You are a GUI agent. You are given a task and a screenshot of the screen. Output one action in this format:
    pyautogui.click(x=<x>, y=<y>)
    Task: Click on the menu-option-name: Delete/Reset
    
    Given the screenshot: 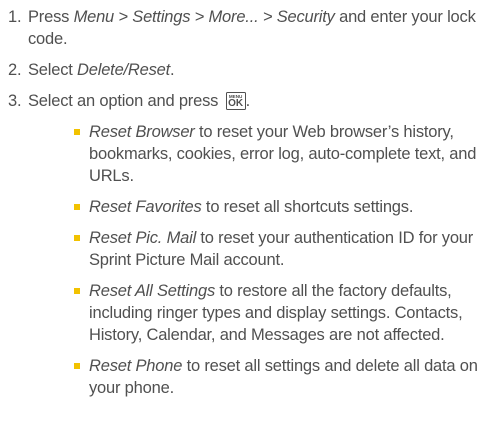 What is the action you would take?
    pyautogui.click(x=124, y=70)
    